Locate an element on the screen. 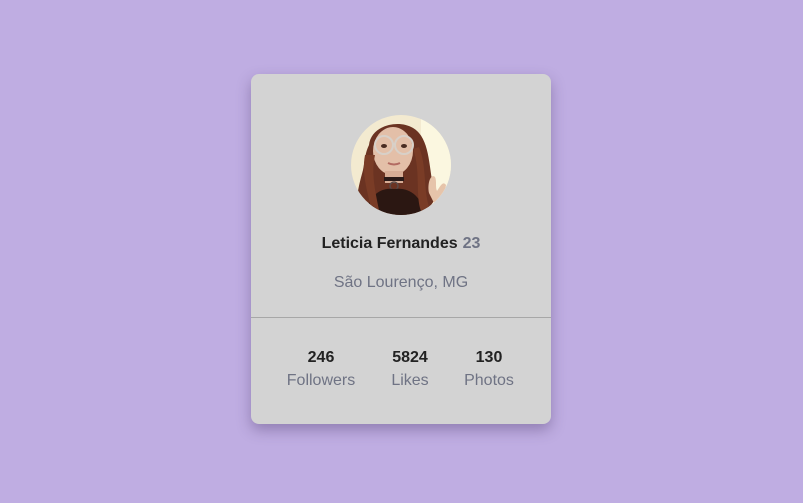 The width and height of the screenshot is (803, 503). stat-value: 130 is located at coordinates (489, 357).